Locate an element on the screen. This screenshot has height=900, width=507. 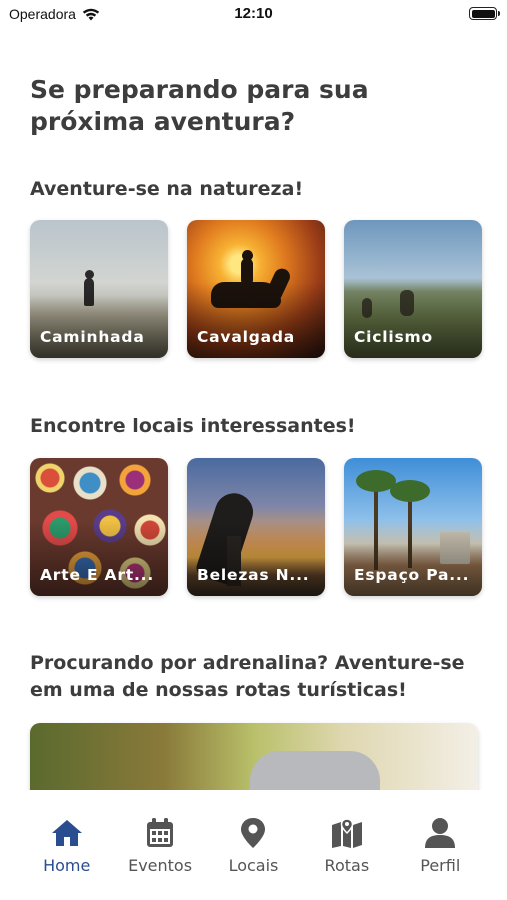
route-card is located at coordinates (254, 756).